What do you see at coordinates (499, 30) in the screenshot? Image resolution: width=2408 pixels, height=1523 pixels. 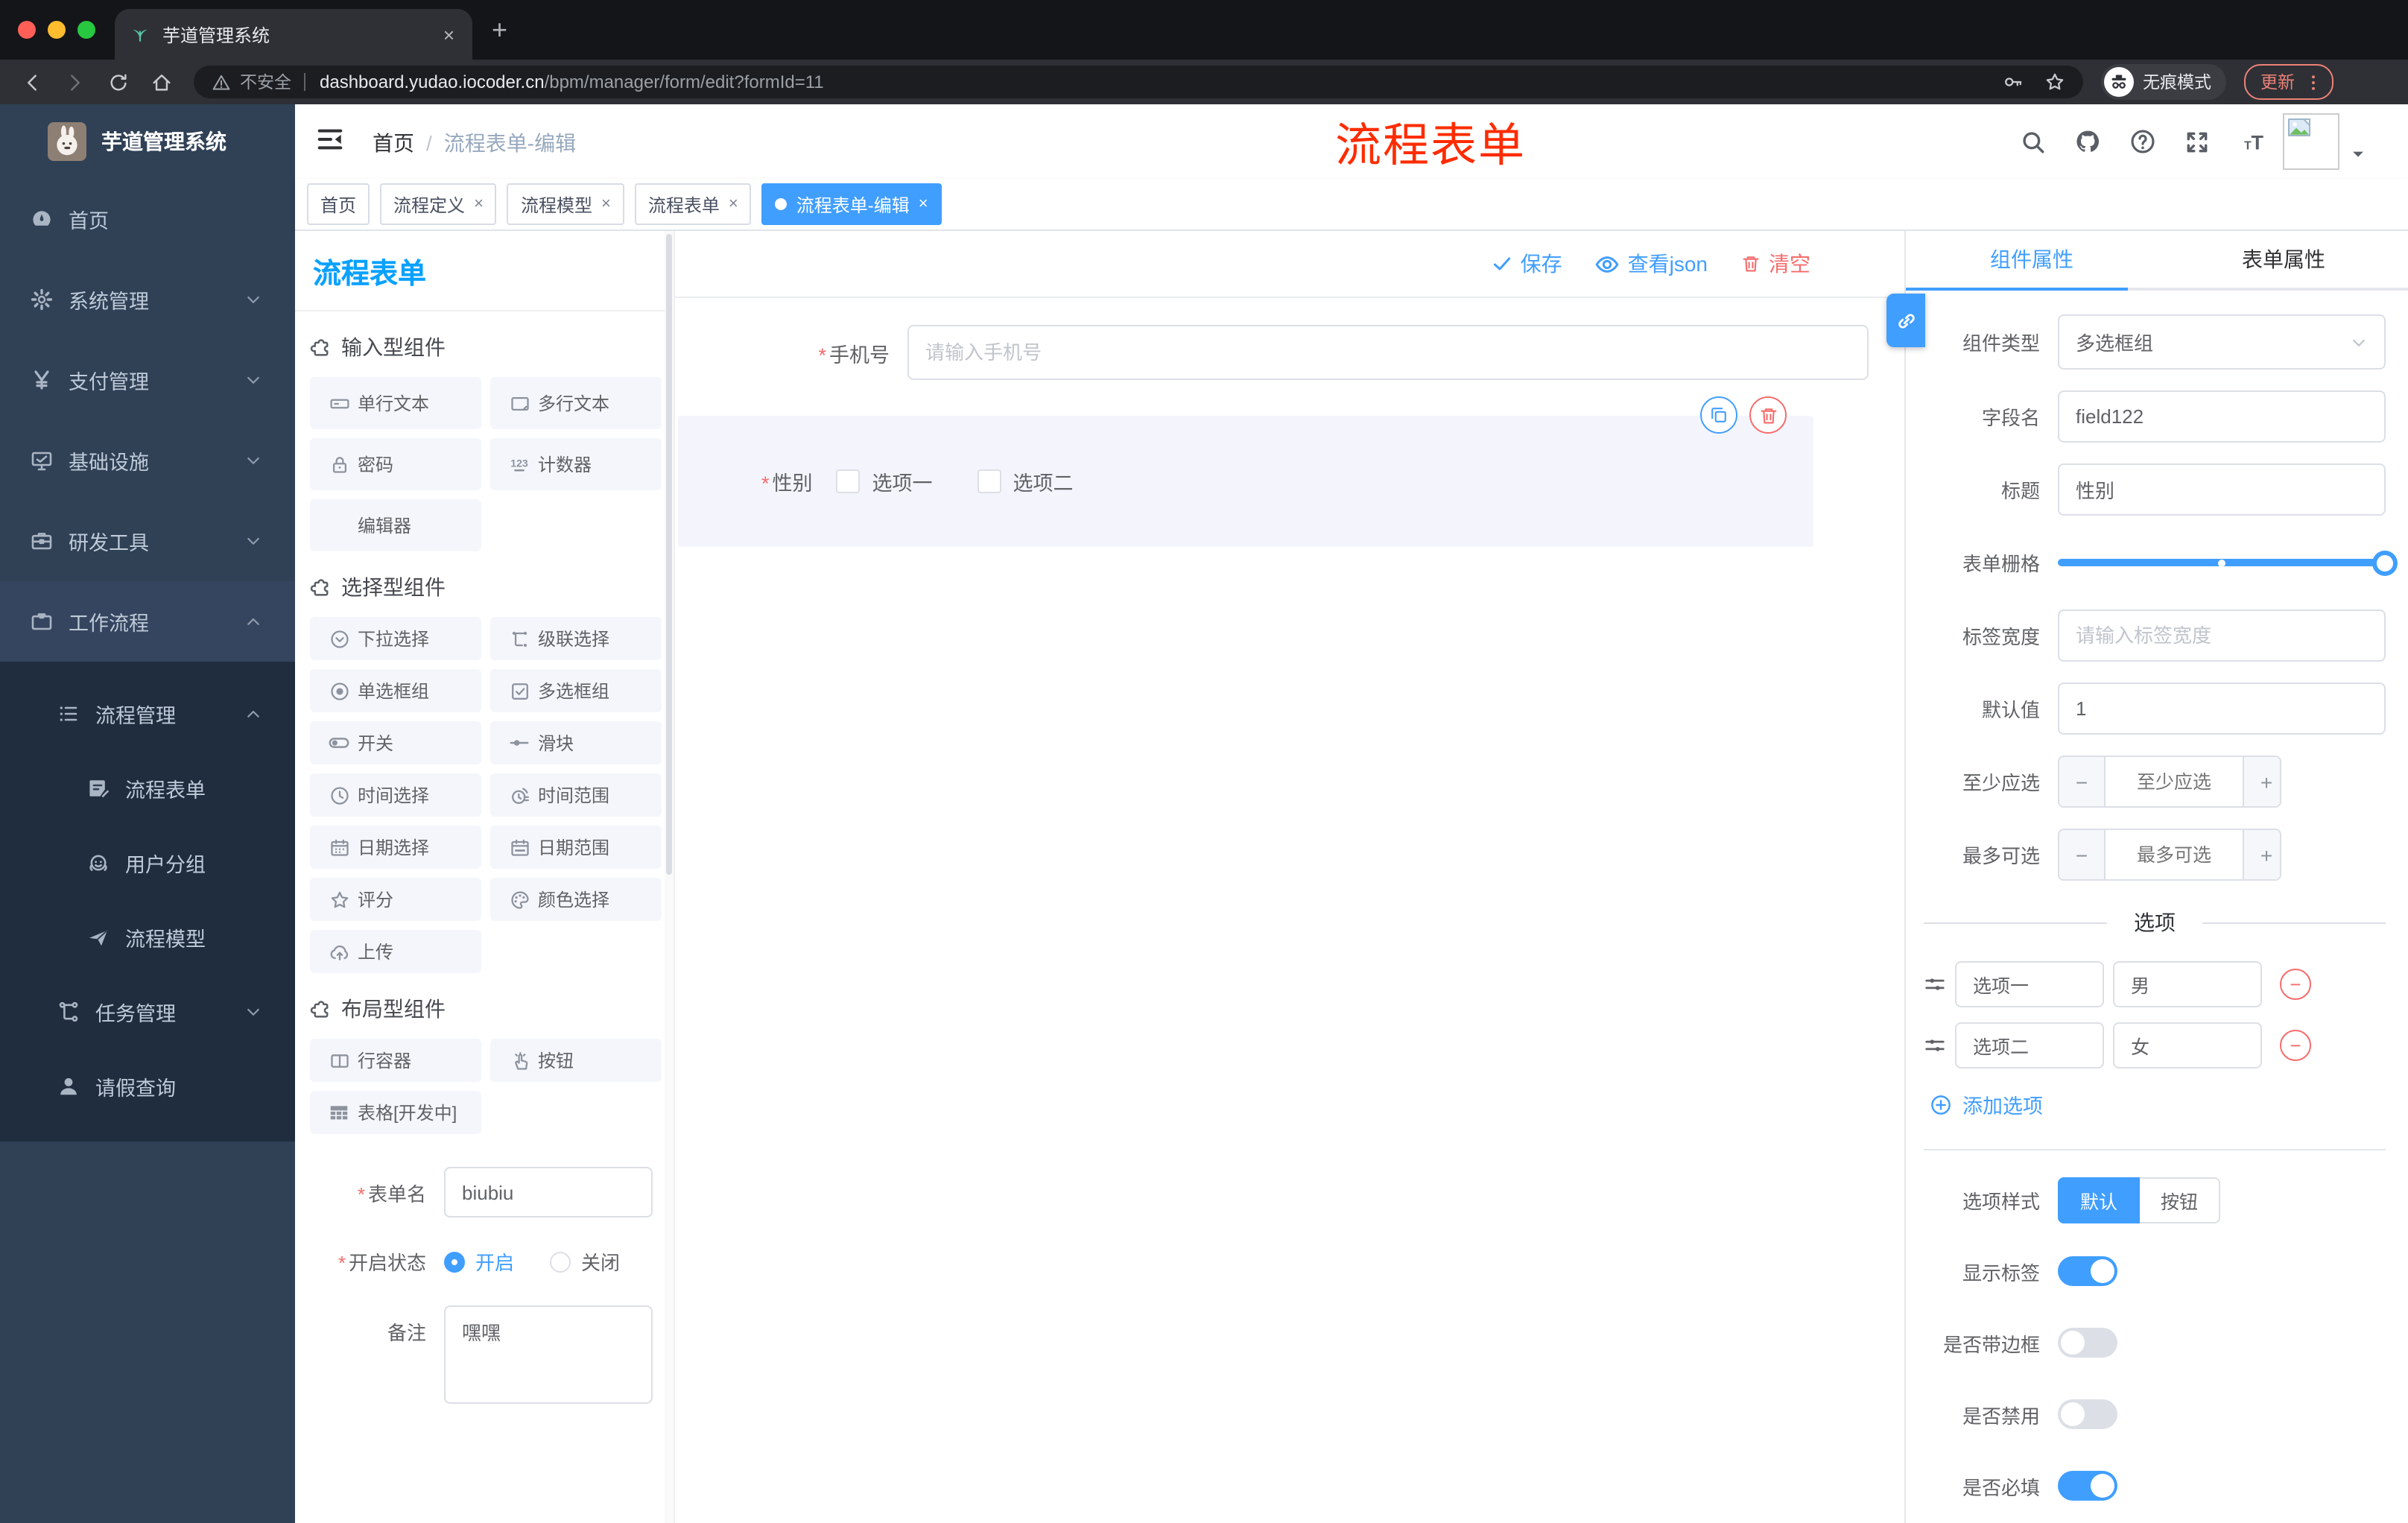 I see `new-tab-button: +` at bounding box center [499, 30].